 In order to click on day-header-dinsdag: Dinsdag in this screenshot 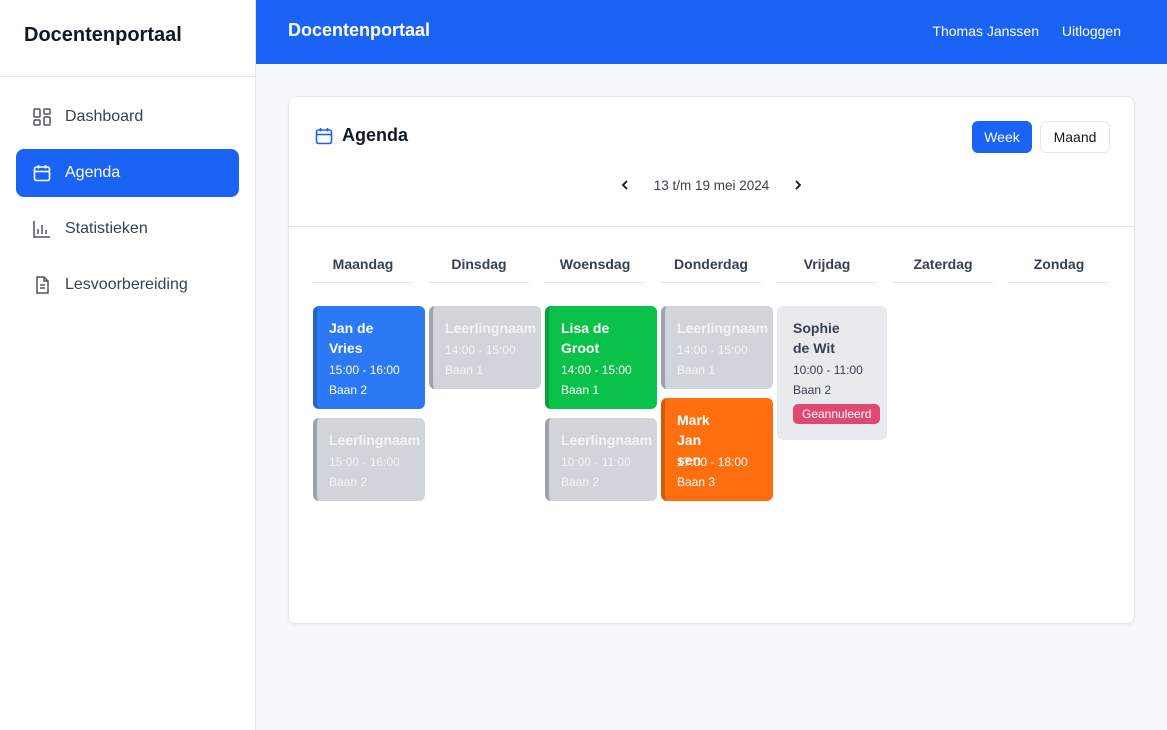, I will do `click(479, 263)`.